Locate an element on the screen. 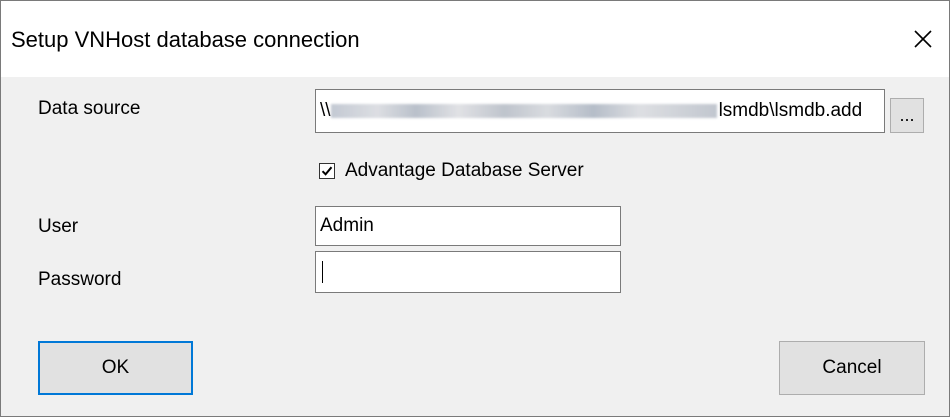 Image resolution: width=950 pixels, height=417 pixels. ads-checkbox is located at coordinates (327, 171).